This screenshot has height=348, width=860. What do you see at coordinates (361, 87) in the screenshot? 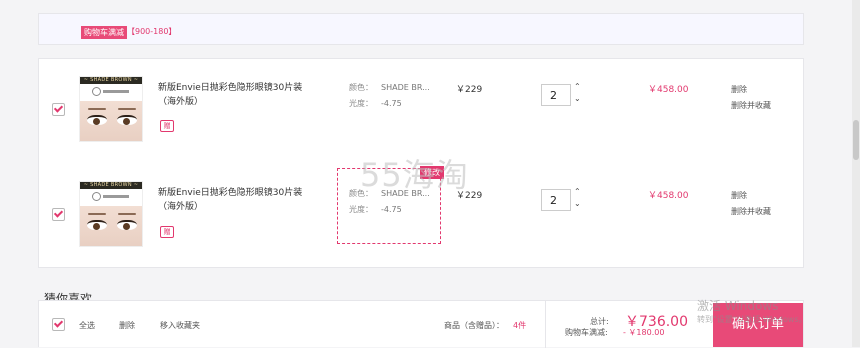
I see `color-label: 颜色：` at bounding box center [361, 87].